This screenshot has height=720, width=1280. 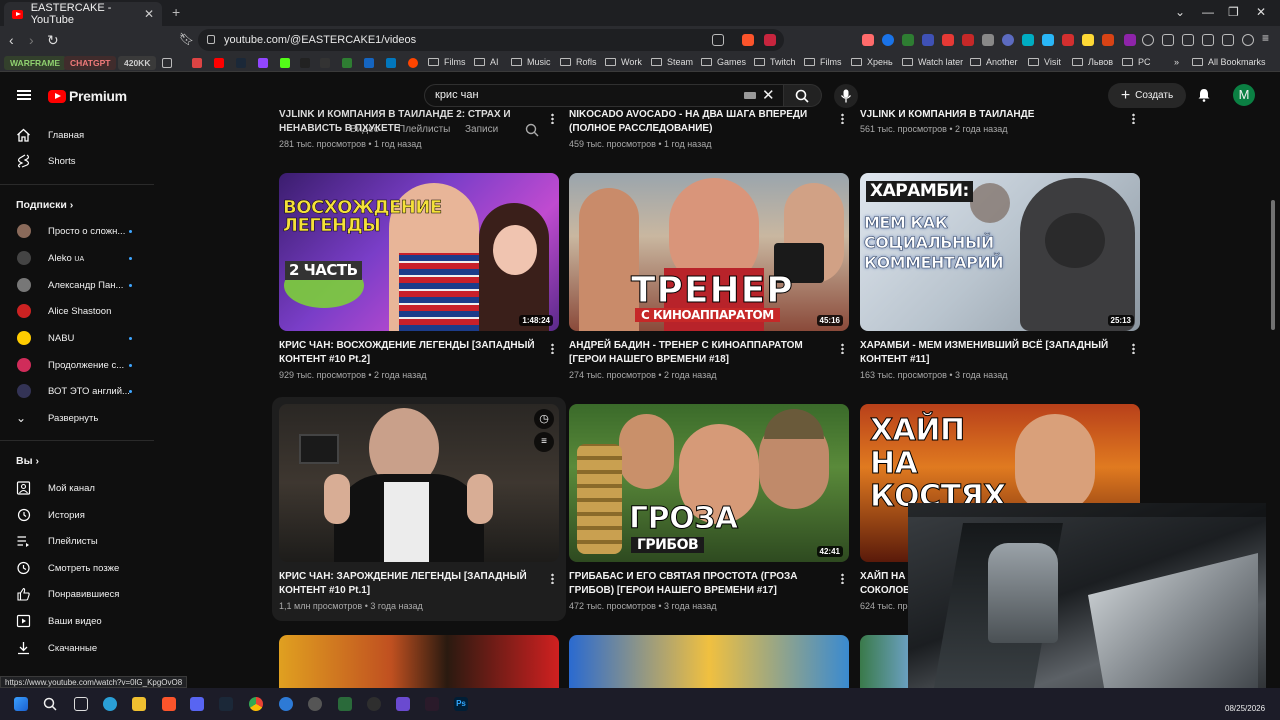 What do you see at coordinates (77, 594) in the screenshot?
I see `sidebar-item-liked: Понравившиеся` at bounding box center [77, 594].